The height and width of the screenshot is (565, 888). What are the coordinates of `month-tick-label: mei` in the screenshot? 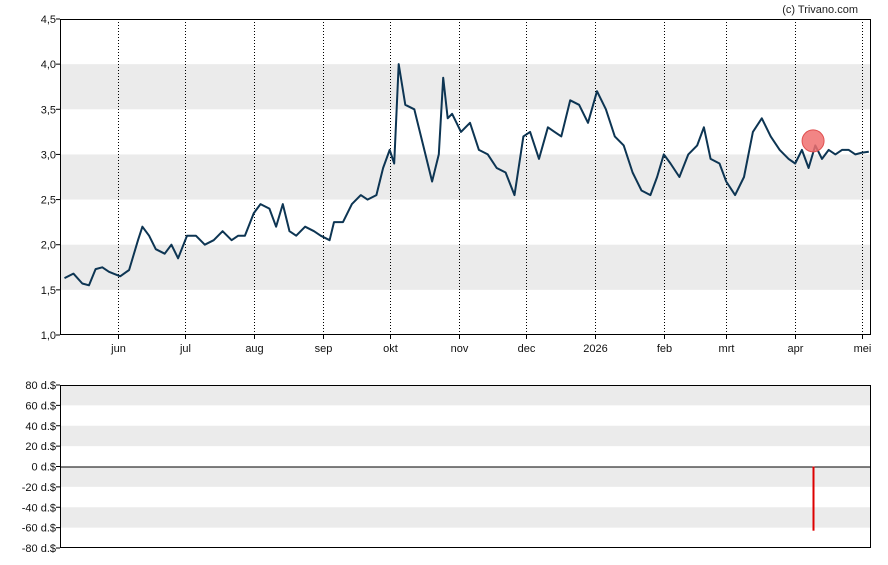 It's located at (863, 349).